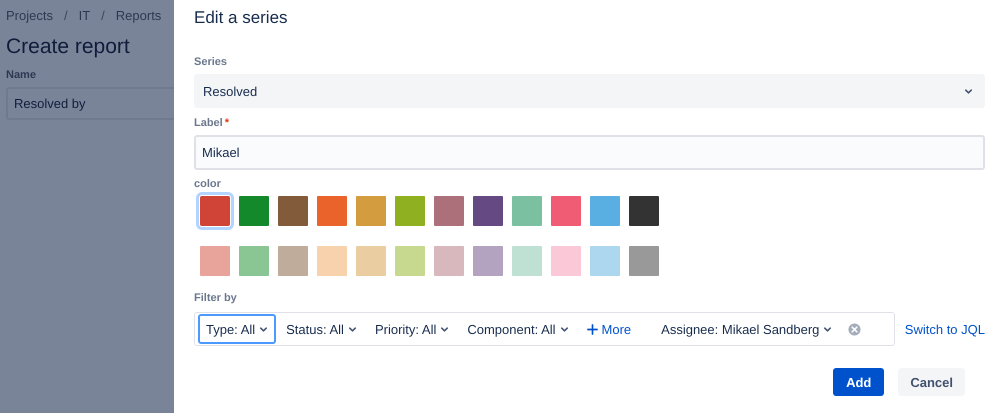 This screenshot has height=413, width=999. What do you see at coordinates (241, 18) in the screenshot?
I see `panel-title: Edit a series` at bounding box center [241, 18].